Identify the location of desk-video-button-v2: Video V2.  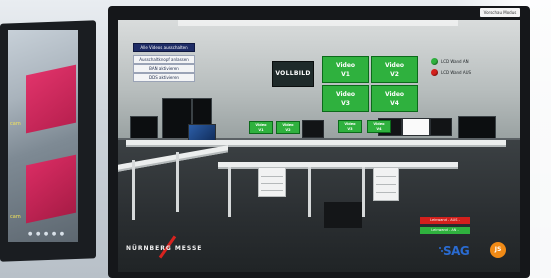
(288, 127).